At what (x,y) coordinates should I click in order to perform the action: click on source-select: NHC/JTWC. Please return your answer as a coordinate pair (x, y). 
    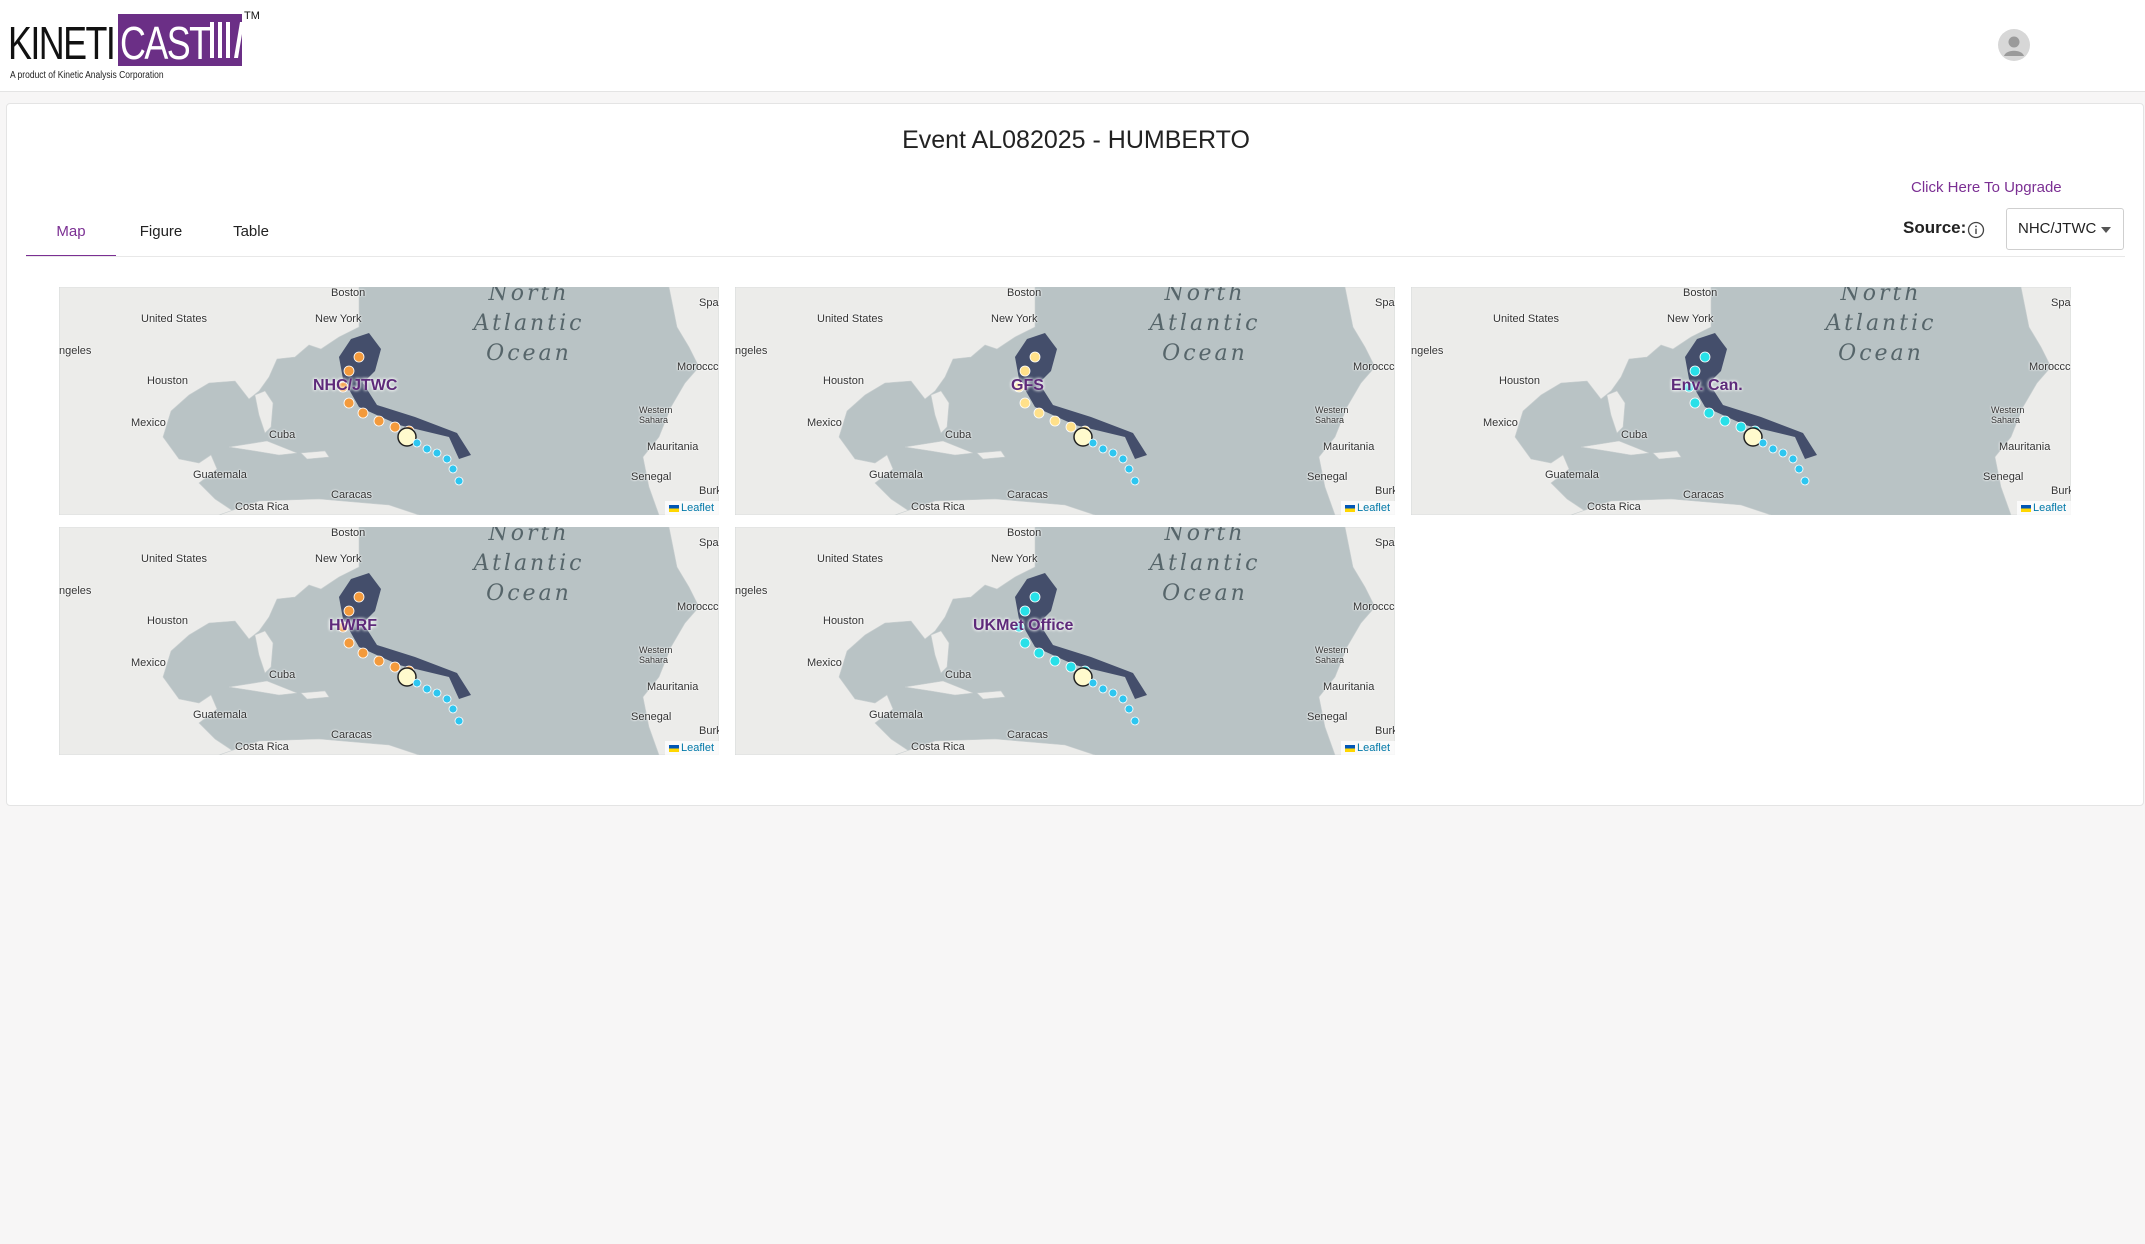
    Looking at the image, I should click on (2065, 229).